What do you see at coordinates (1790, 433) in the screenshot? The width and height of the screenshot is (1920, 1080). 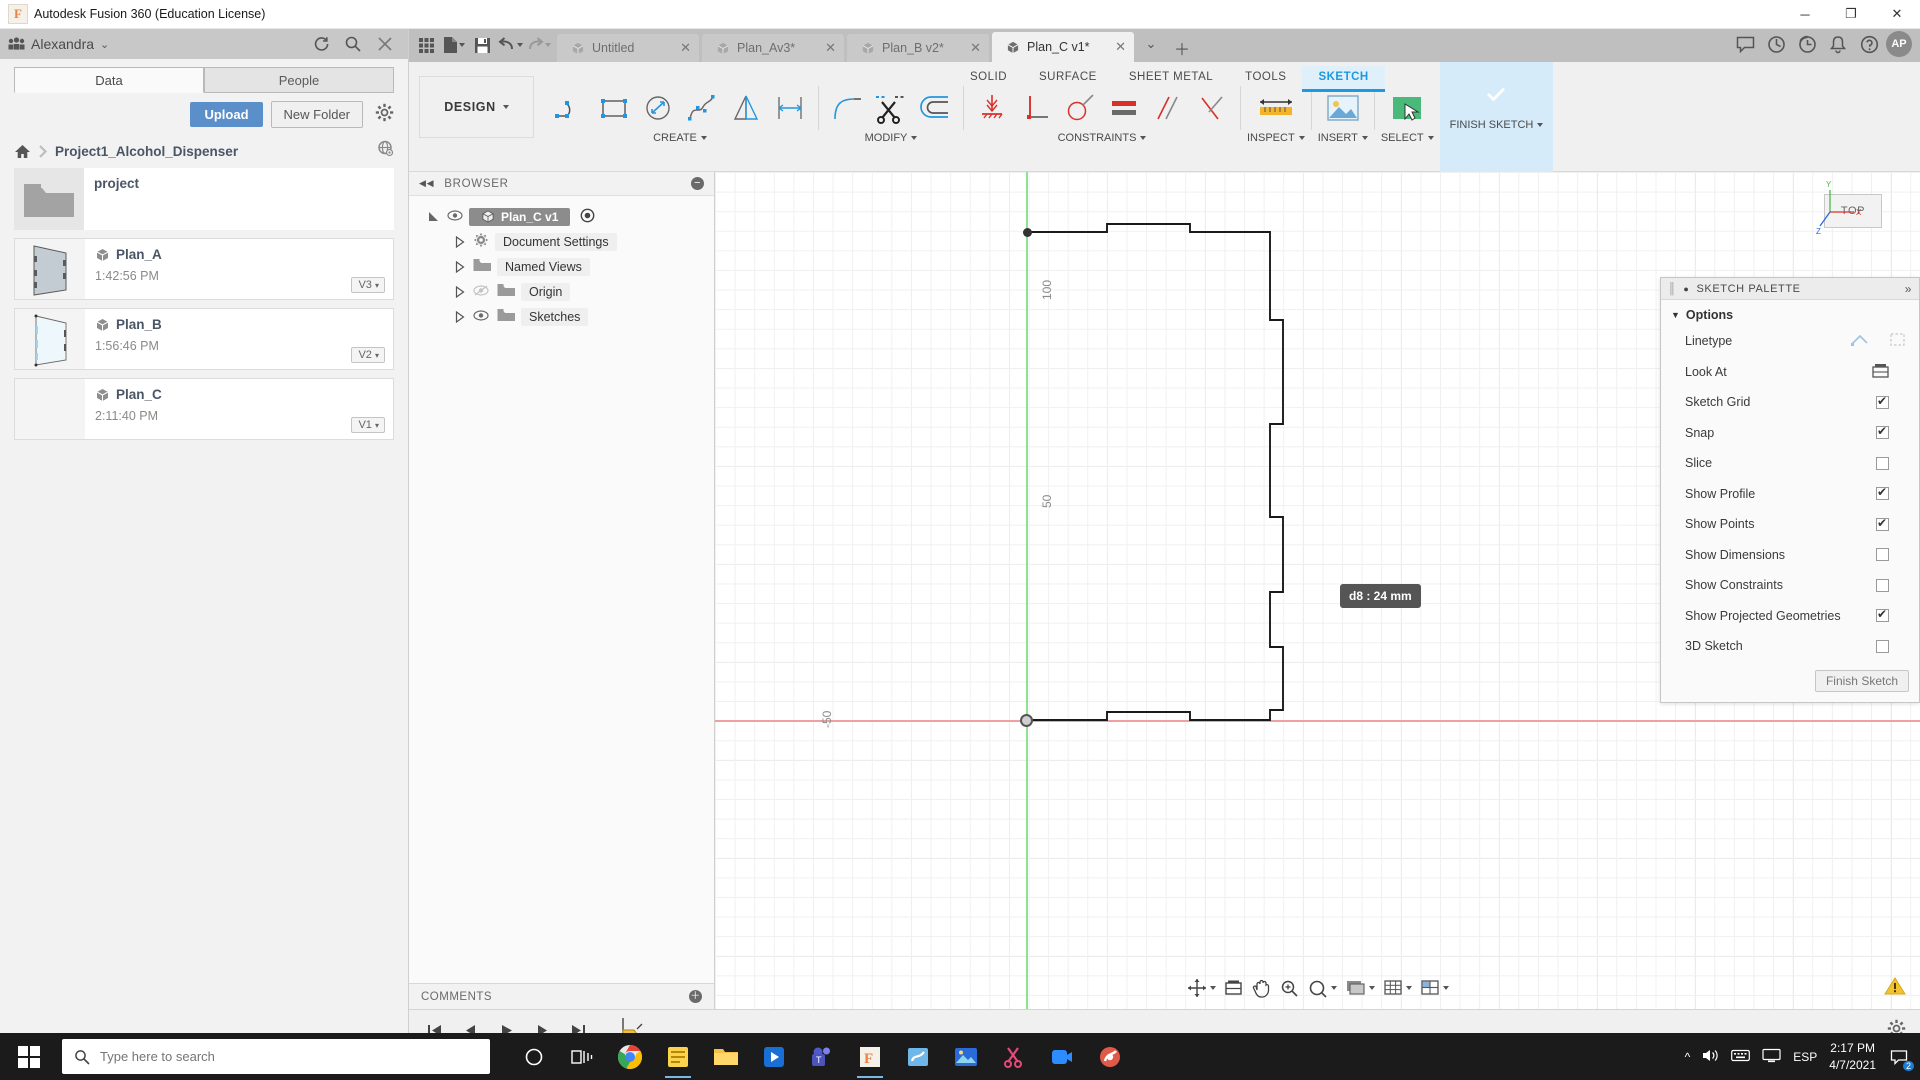 I see `palette-row-snap: Snap` at bounding box center [1790, 433].